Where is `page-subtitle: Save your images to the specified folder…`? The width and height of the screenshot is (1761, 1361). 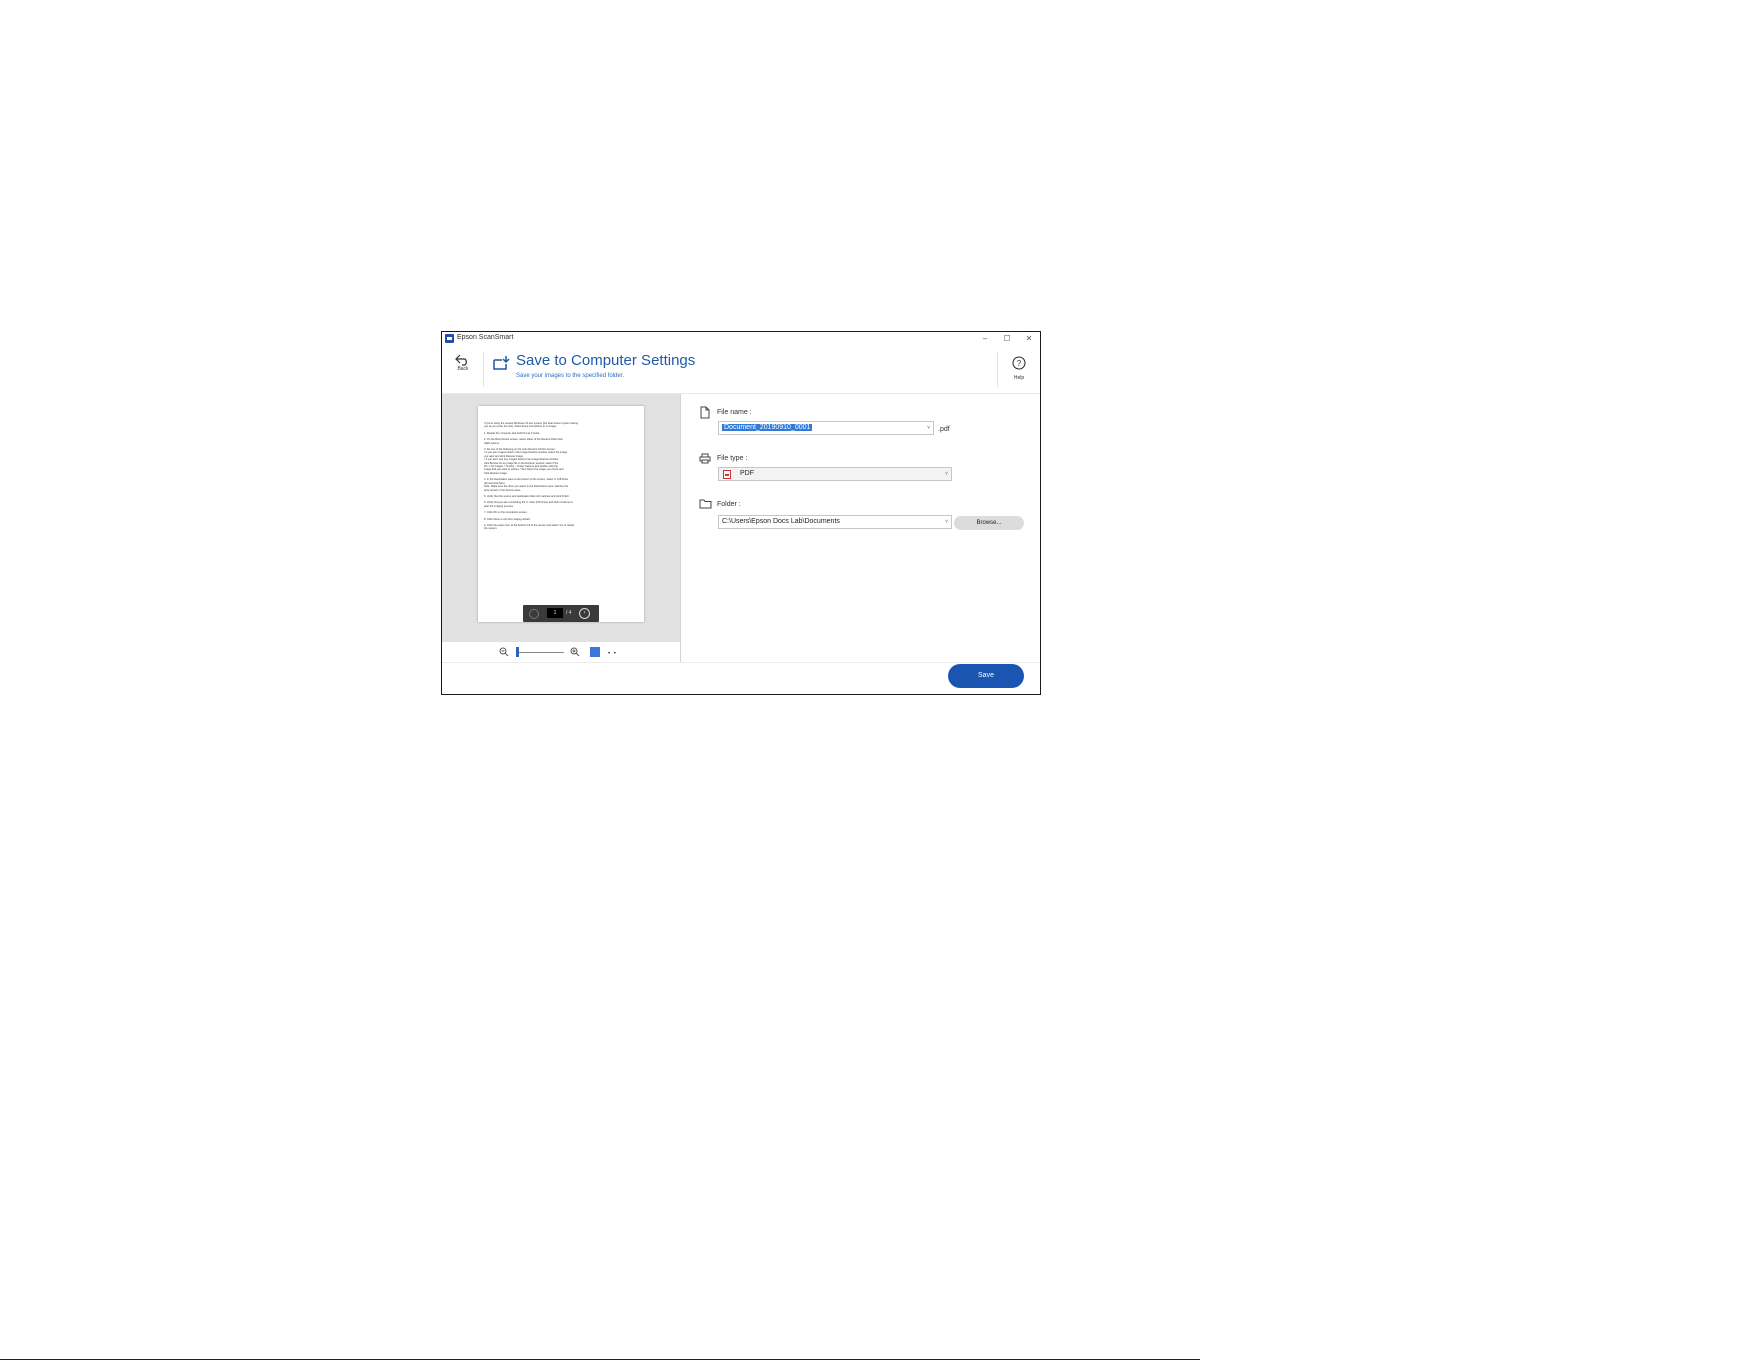
page-subtitle: Save your images to the specified folder… is located at coordinates (570, 376).